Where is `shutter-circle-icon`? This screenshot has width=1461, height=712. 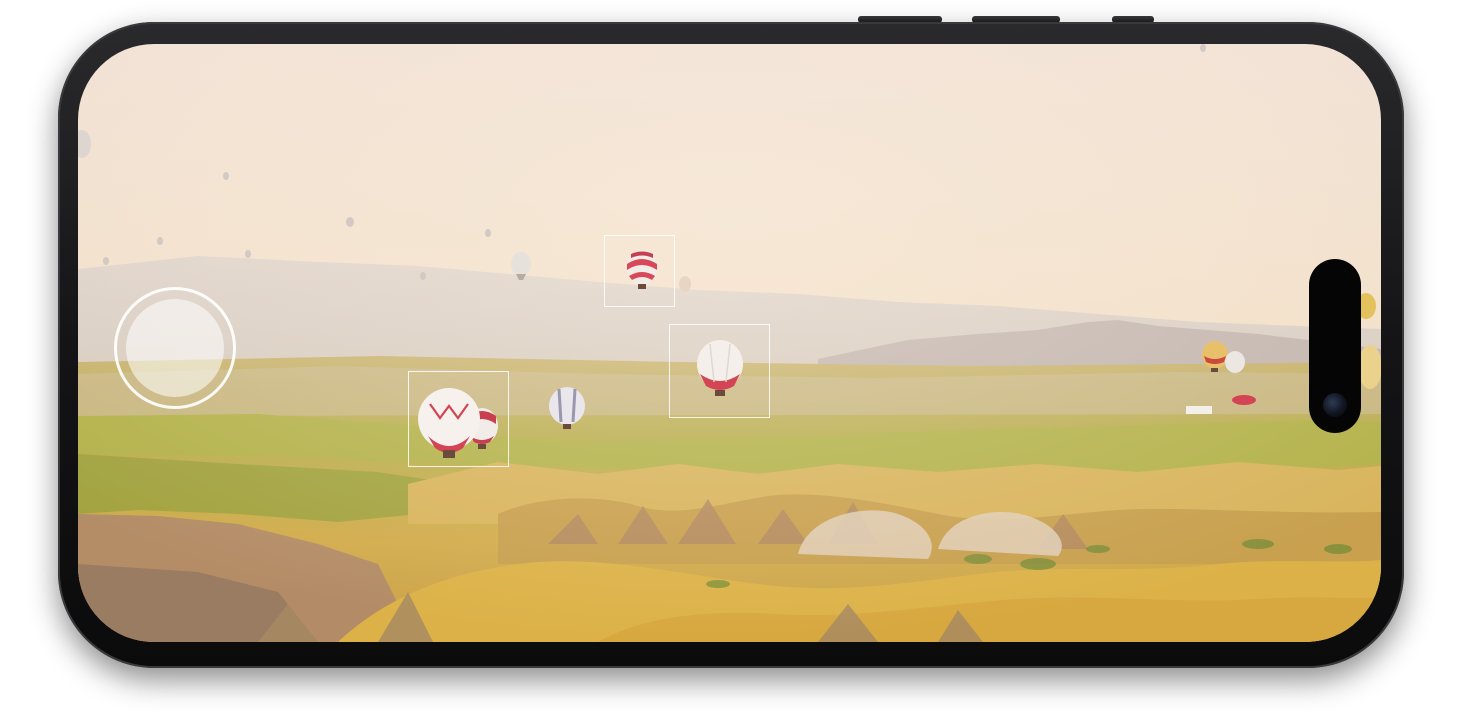 shutter-circle-icon is located at coordinates (175, 348).